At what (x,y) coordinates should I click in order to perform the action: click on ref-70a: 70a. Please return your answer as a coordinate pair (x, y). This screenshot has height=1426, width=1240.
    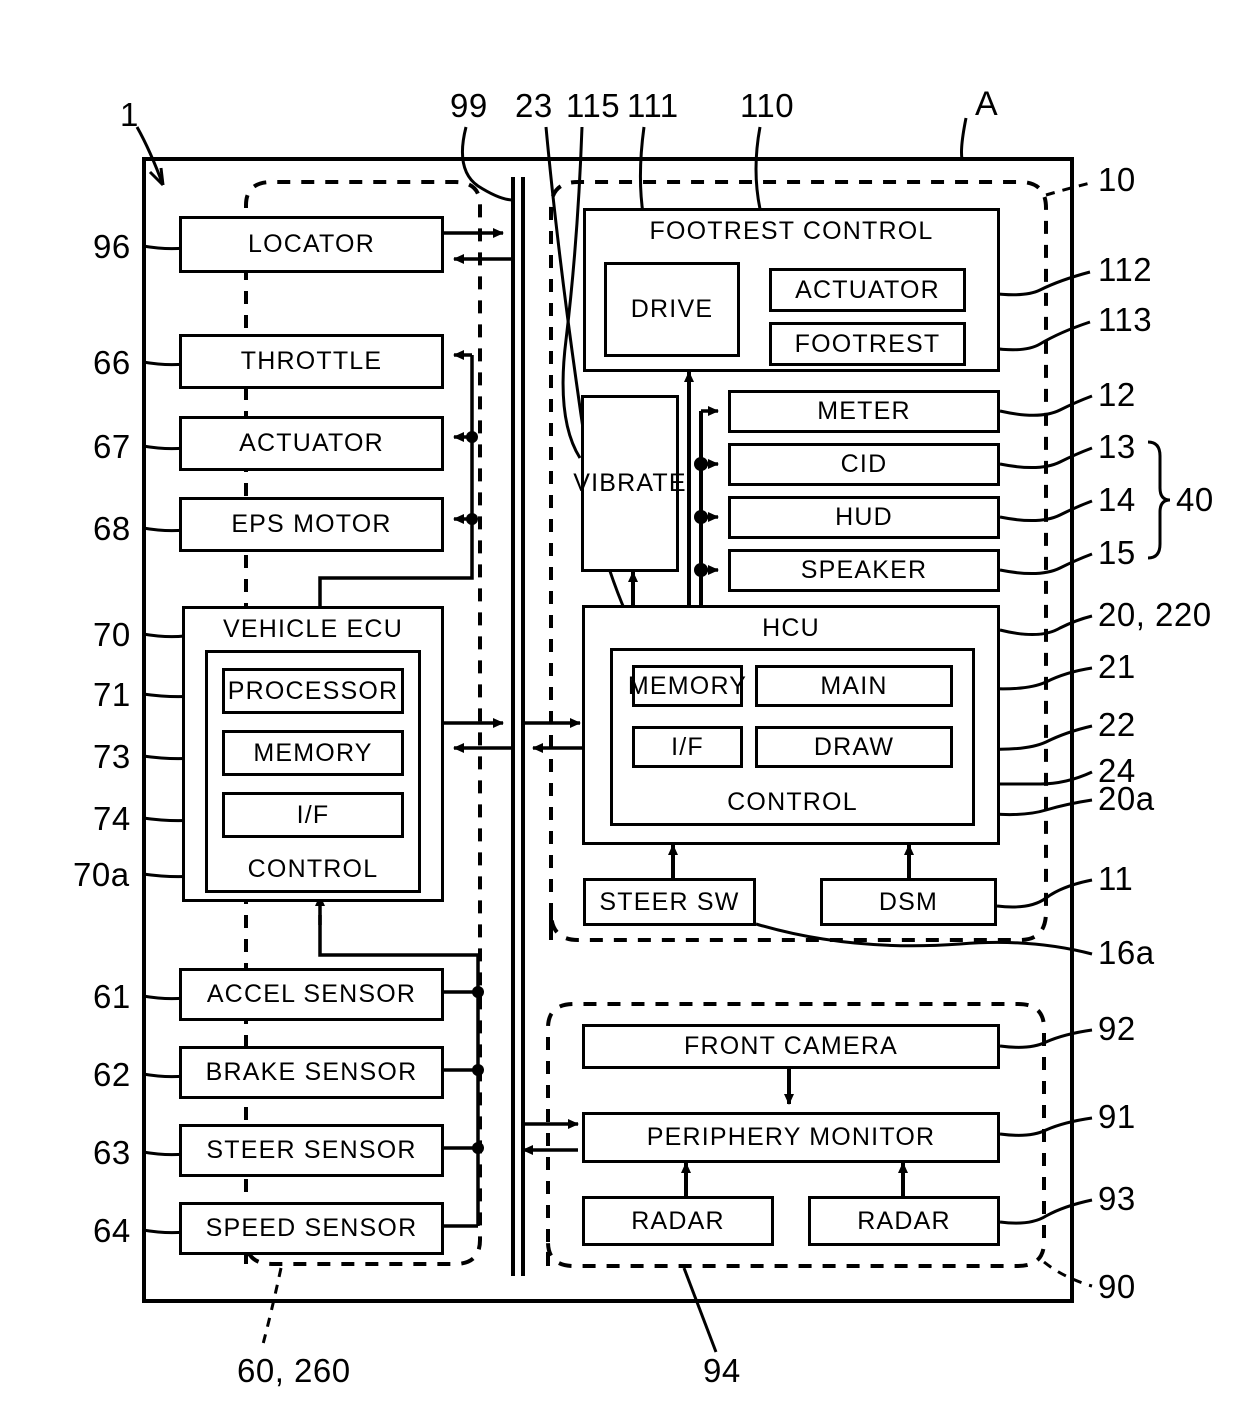
    Looking at the image, I should click on (101, 874).